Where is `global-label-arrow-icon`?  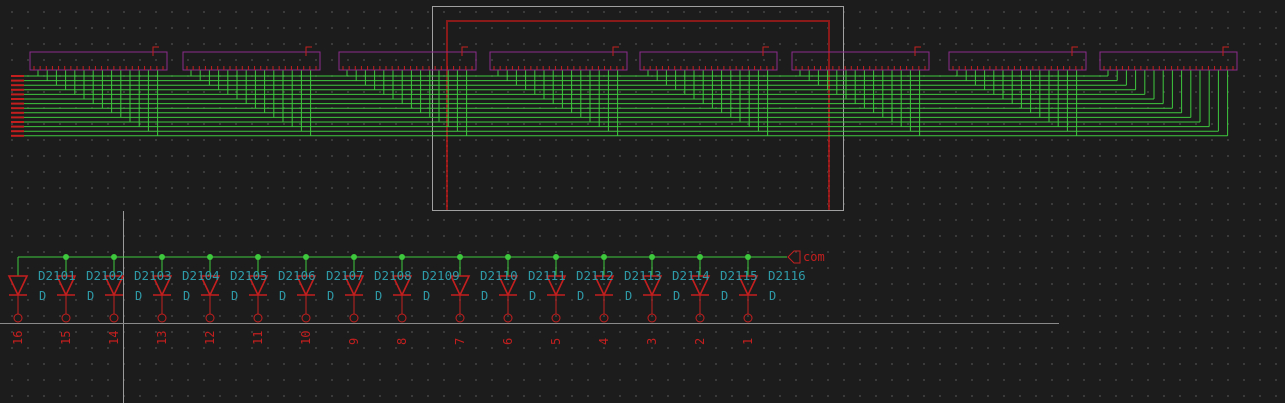 global-label-arrow-icon is located at coordinates (794, 257).